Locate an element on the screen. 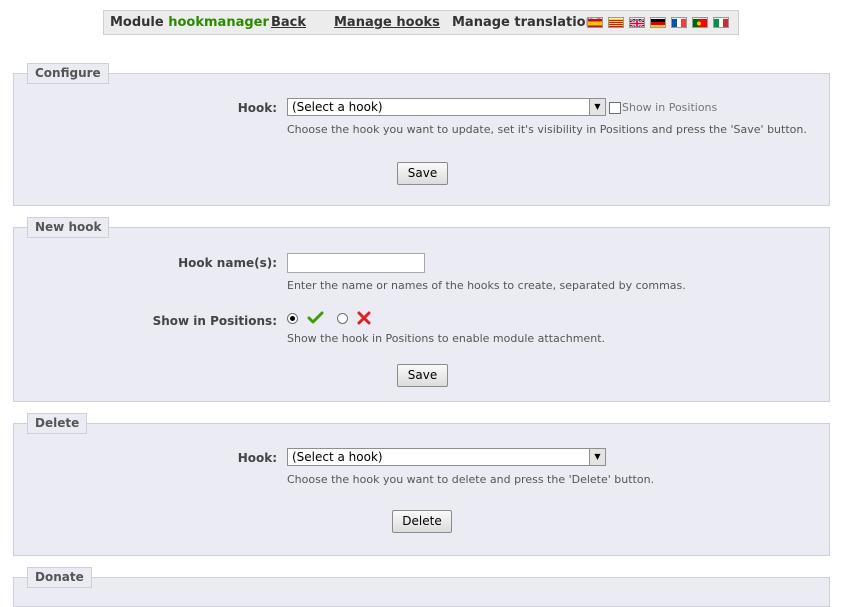 This screenshot has width=842, height=607. flag-it-icon is located at coordinates (721, 22).